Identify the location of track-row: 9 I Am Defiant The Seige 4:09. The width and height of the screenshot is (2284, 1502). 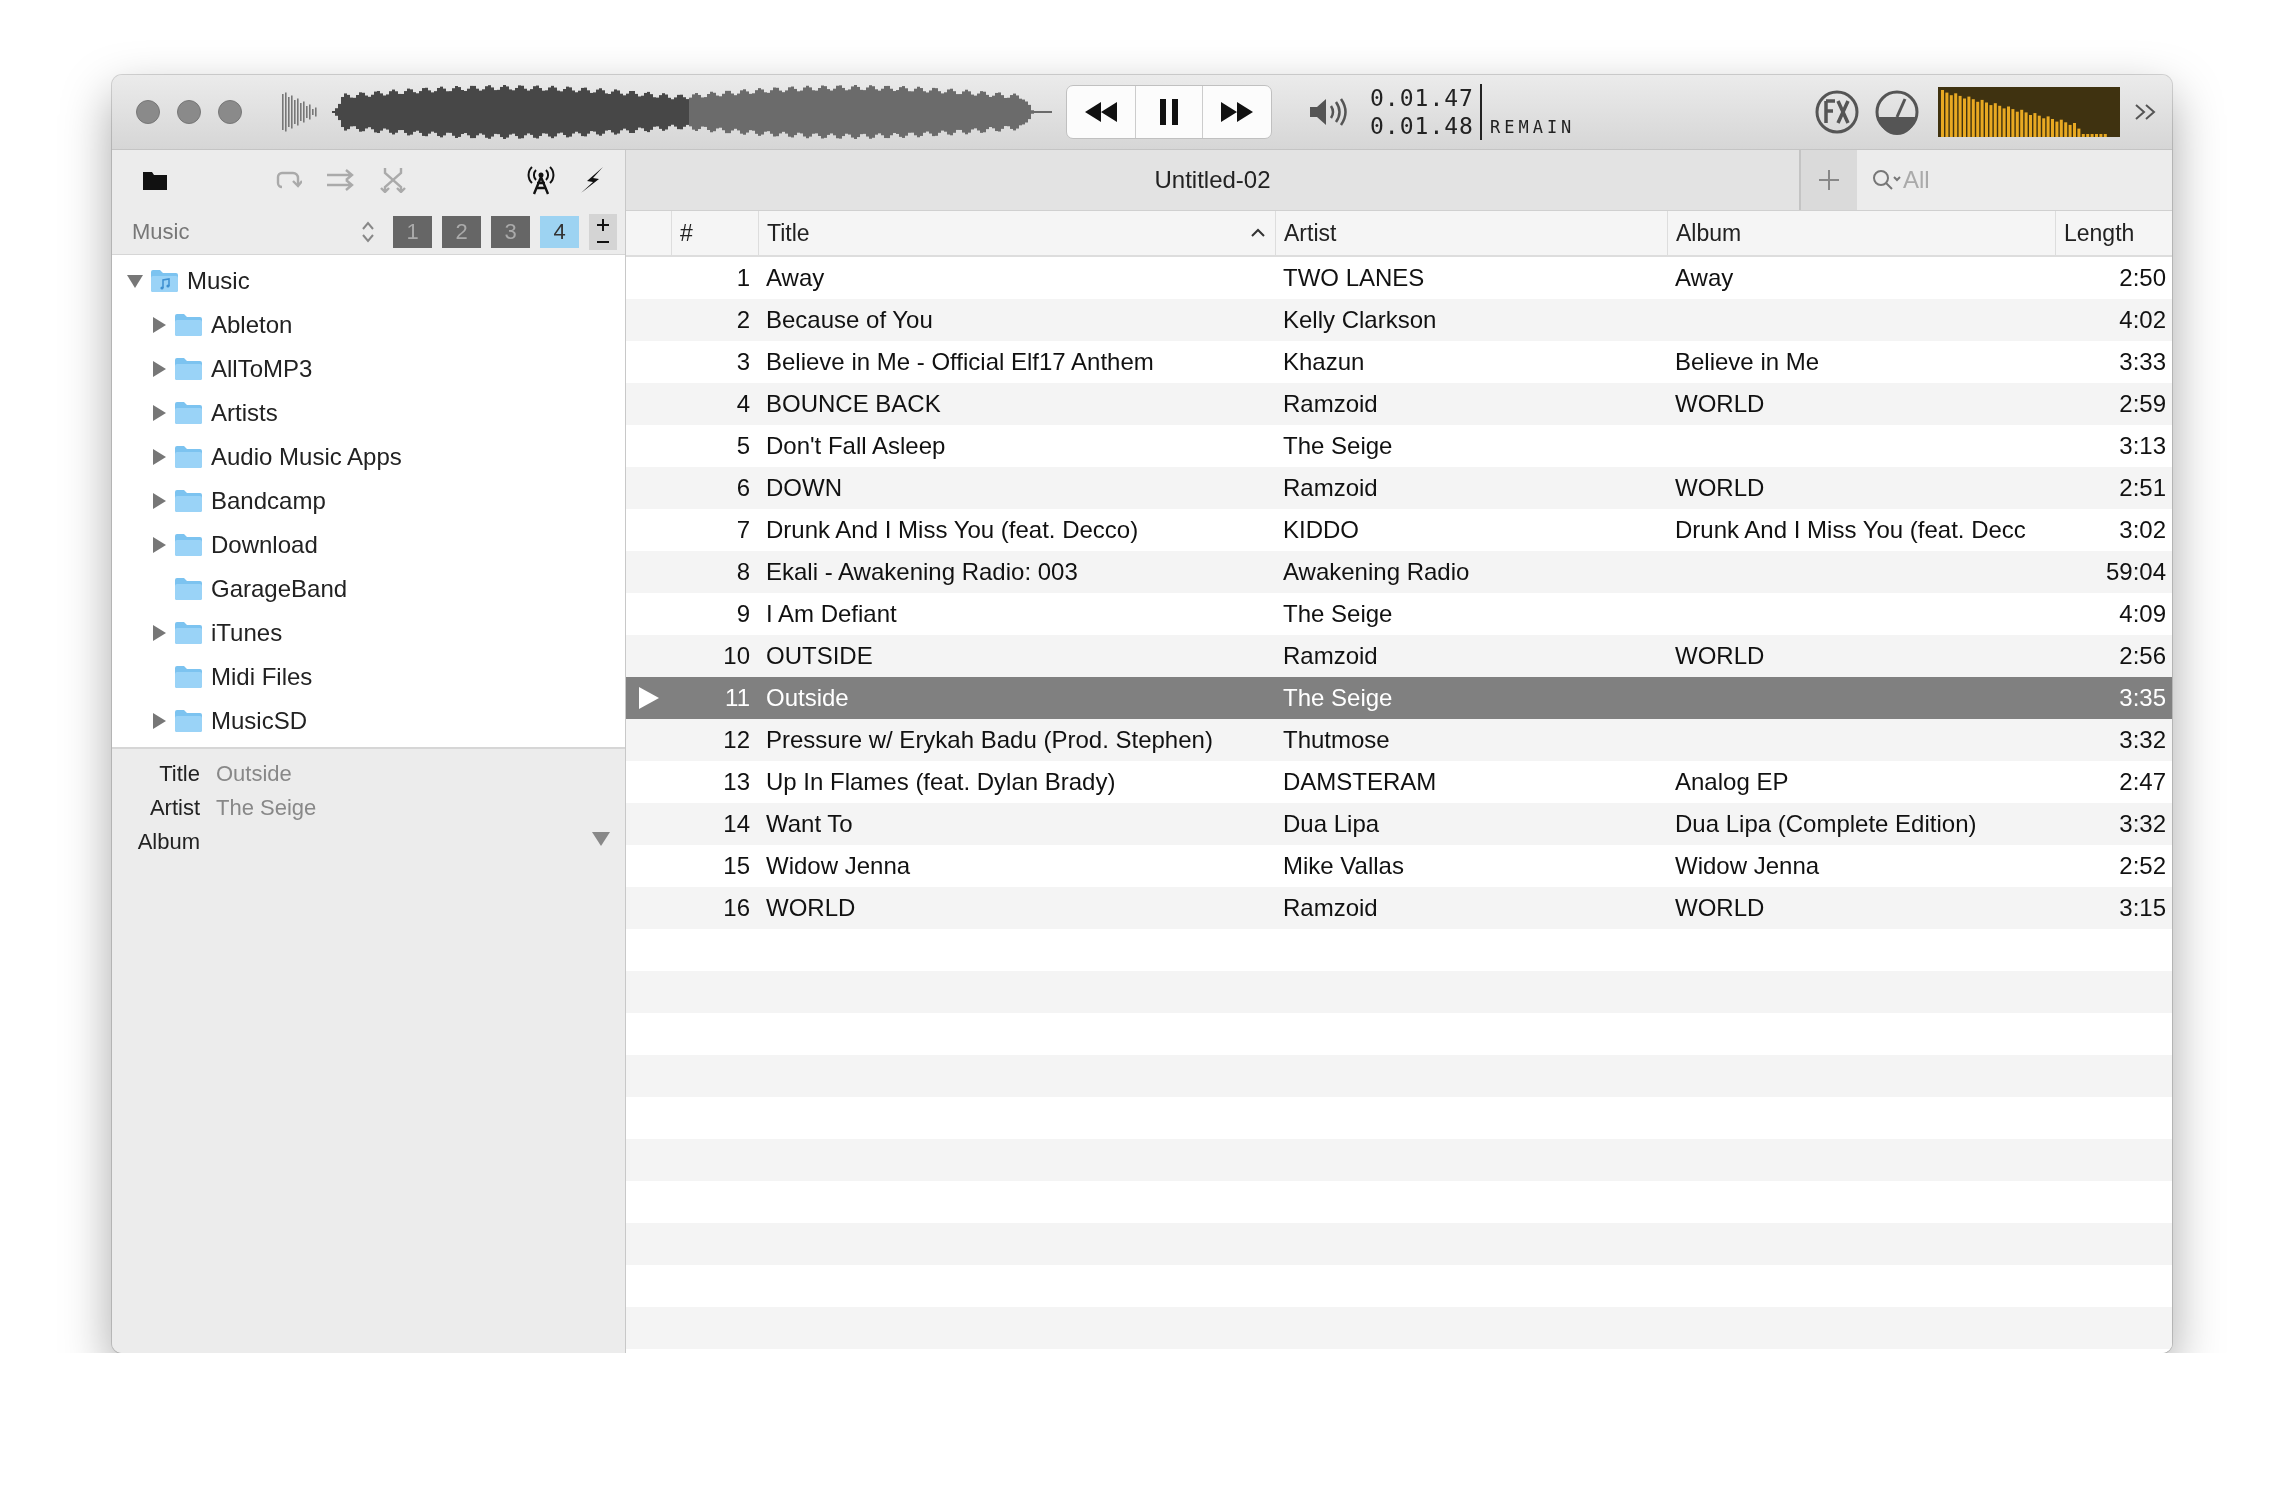
(1399, 614).